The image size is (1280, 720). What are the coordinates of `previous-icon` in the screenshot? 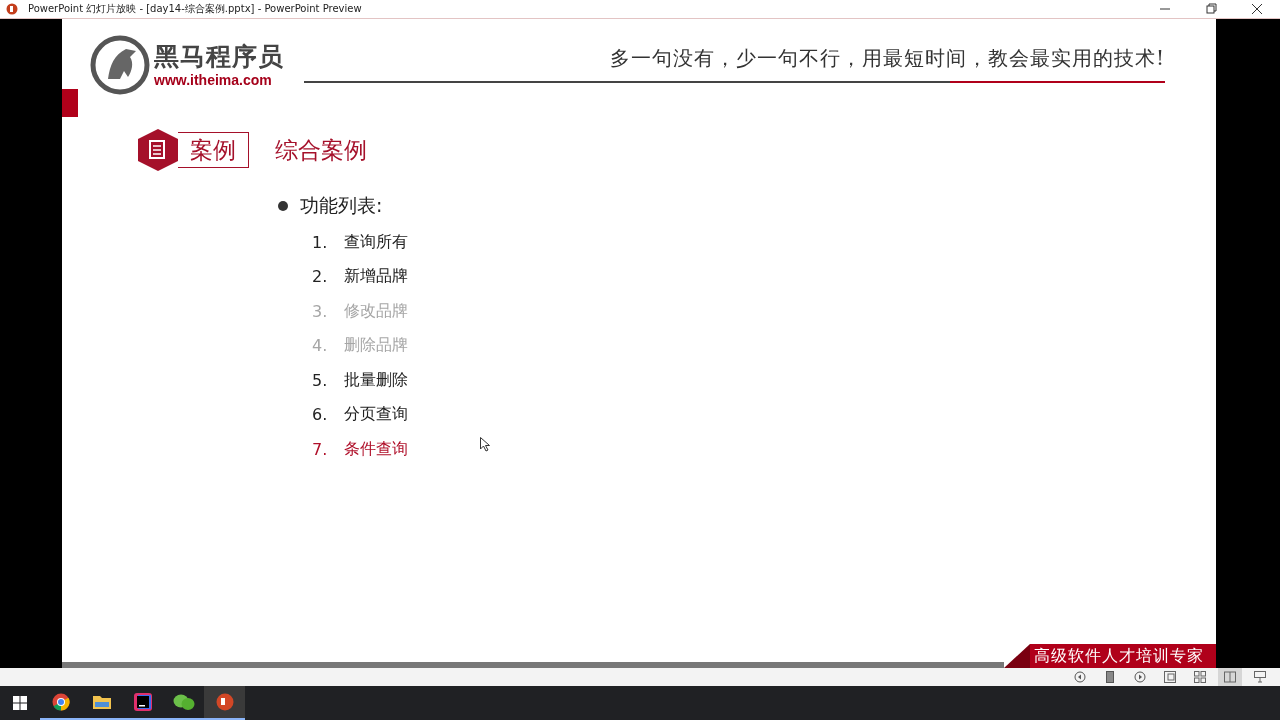 It's located at (1080, 677).